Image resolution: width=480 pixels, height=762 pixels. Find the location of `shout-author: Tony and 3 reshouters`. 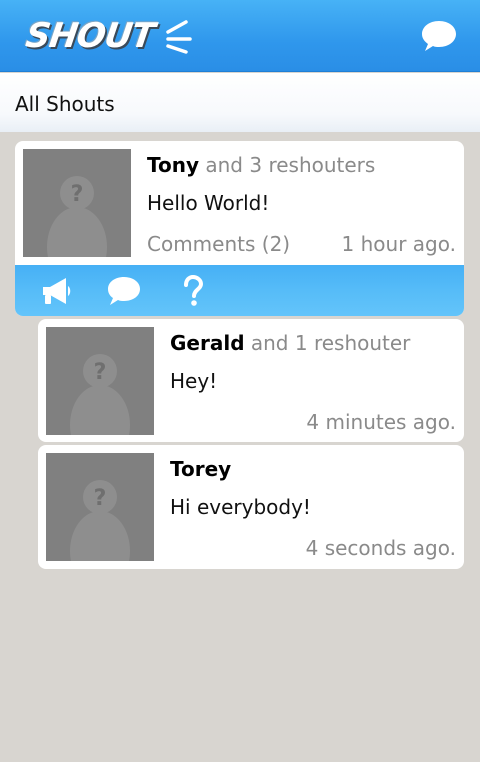

shout-author: Tony and 3 reshouters is located at coordinates (261, 165).